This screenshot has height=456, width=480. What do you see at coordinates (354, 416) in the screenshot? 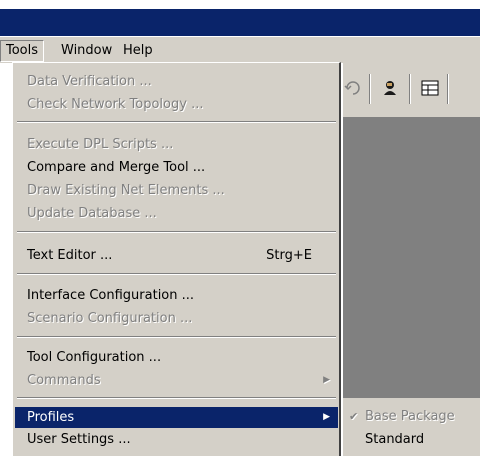
I see `checkmark-icon: ✔` at bounding box center [354, 416].